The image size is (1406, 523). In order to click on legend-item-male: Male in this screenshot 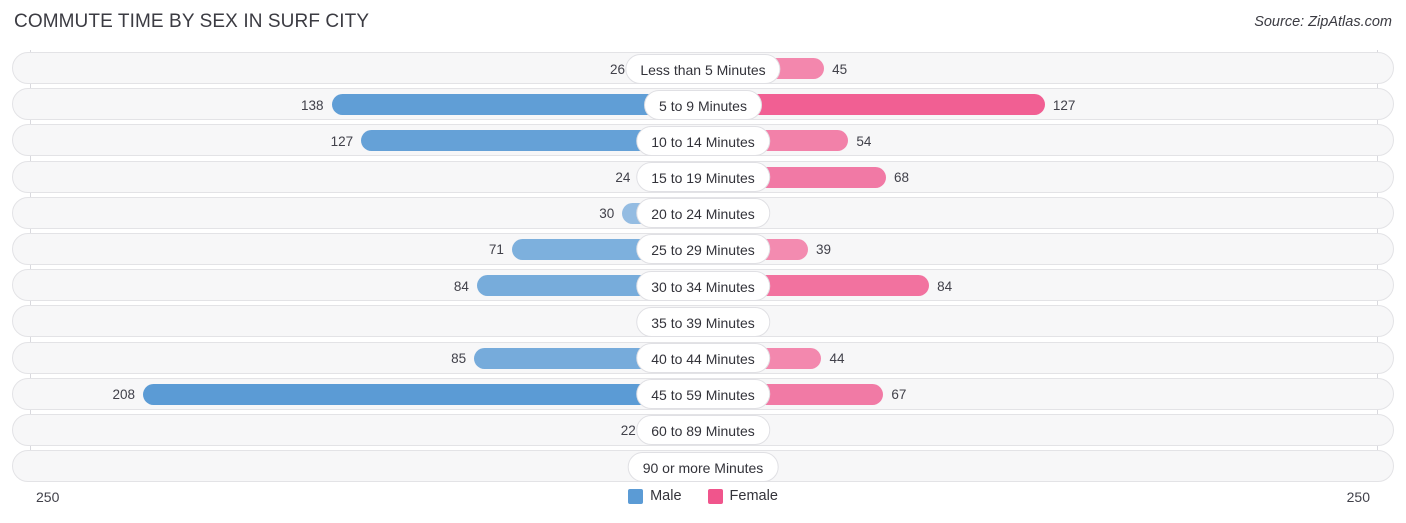, I will do `click(655, 496)`.